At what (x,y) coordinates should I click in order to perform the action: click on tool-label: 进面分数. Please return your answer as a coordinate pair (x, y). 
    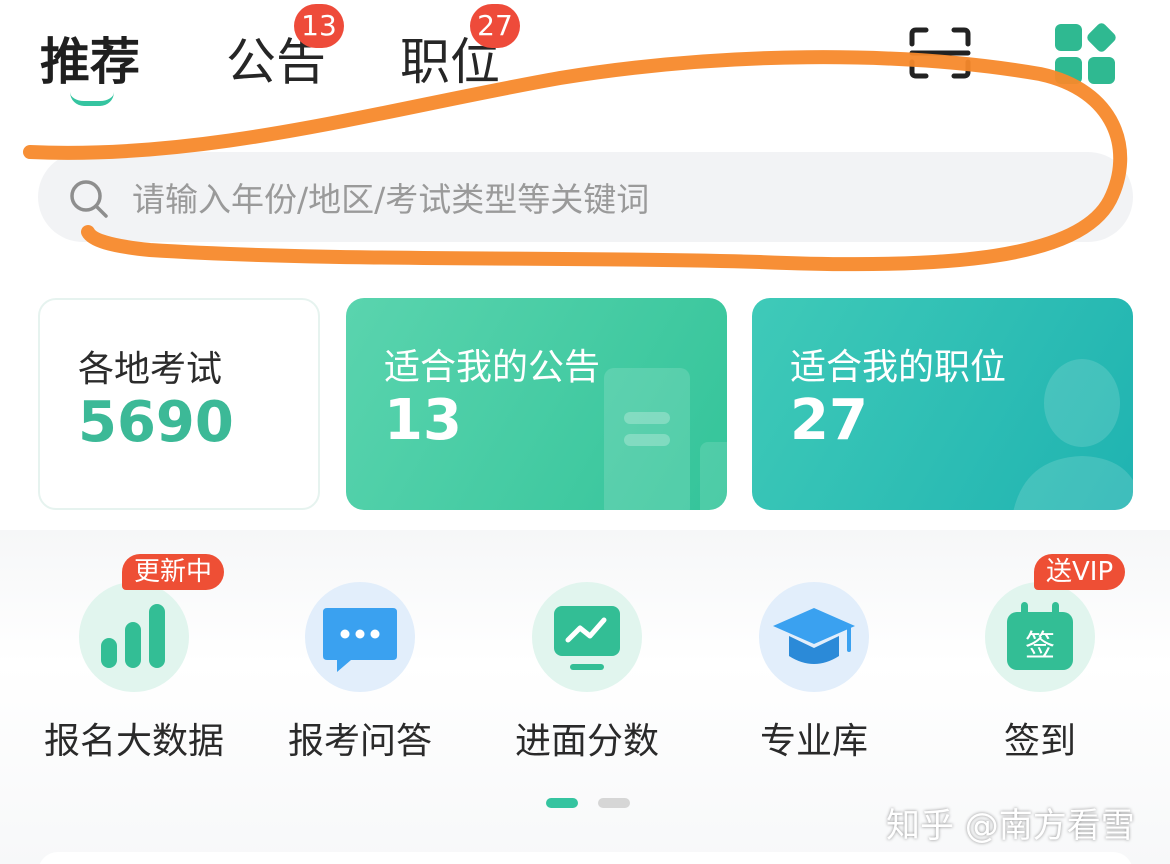
    Looking at the image, I should click on (586, 741).